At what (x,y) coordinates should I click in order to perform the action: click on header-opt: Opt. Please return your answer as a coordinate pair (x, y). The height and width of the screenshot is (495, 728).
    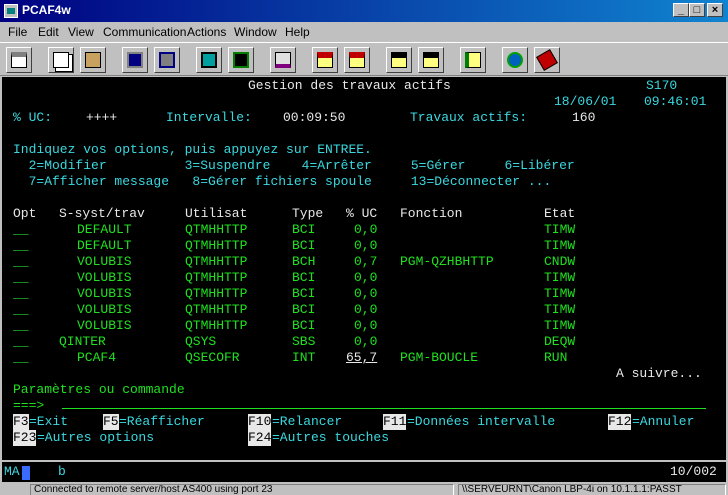
    Looking at the image, I should click on (25, 213).